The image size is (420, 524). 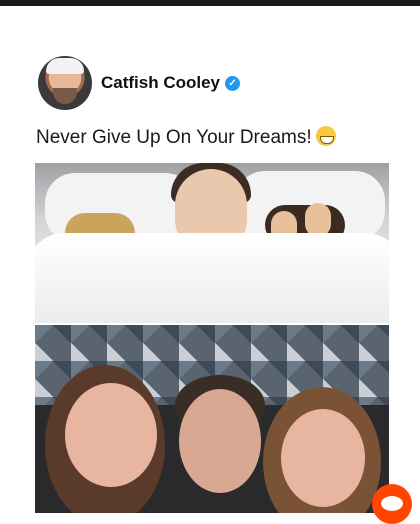 I want to click on grinning-face-emoji-icon, so click(x=325, y=136).